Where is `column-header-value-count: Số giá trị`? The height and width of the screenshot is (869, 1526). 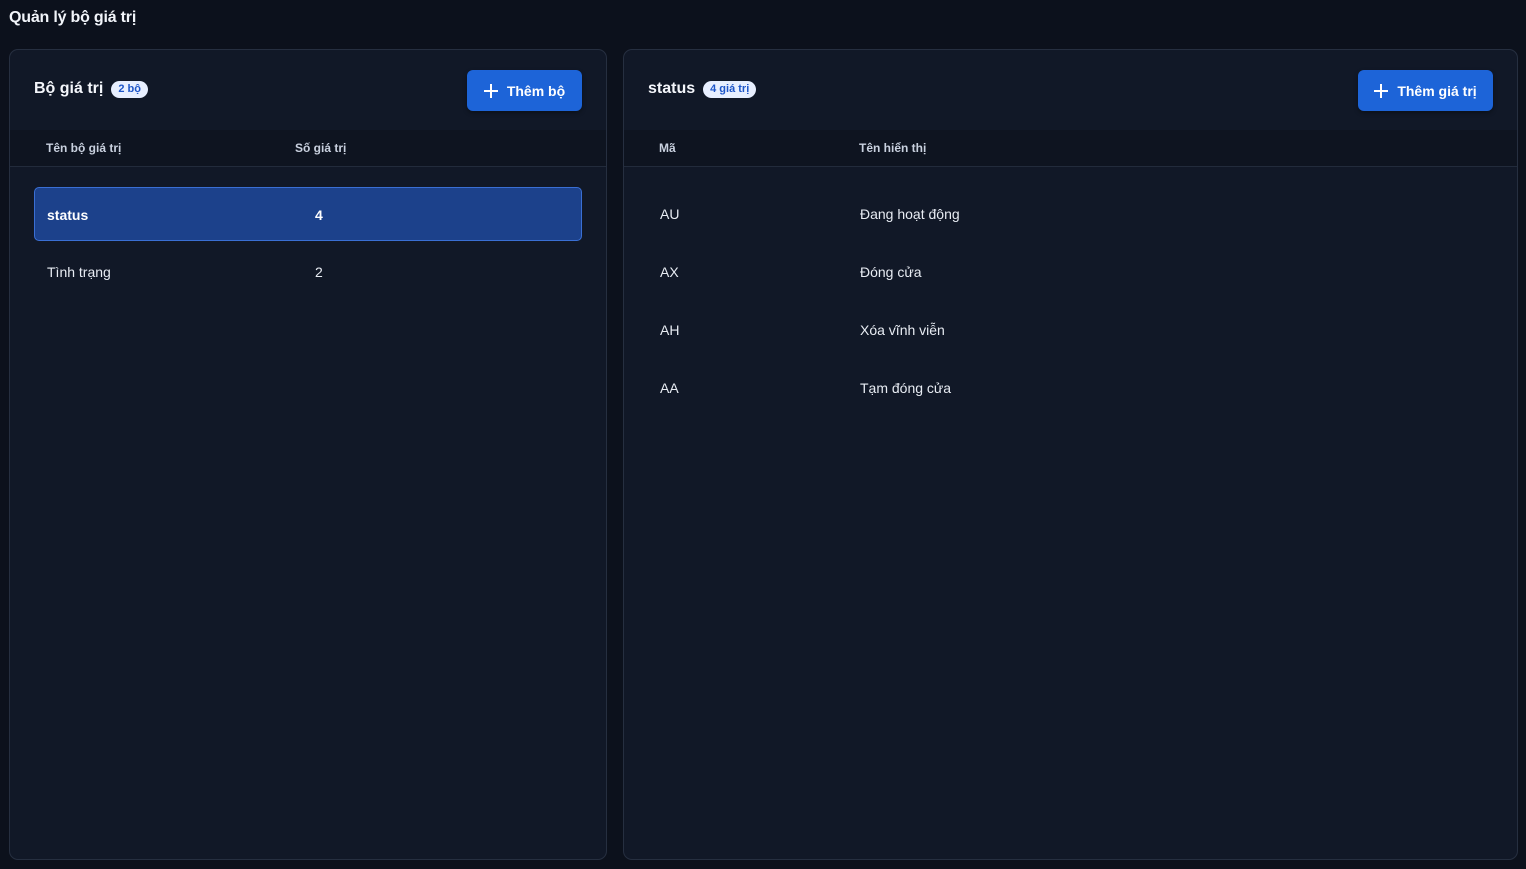 column-header-value-count: Số giá trị is located at coordinates (320, 148).